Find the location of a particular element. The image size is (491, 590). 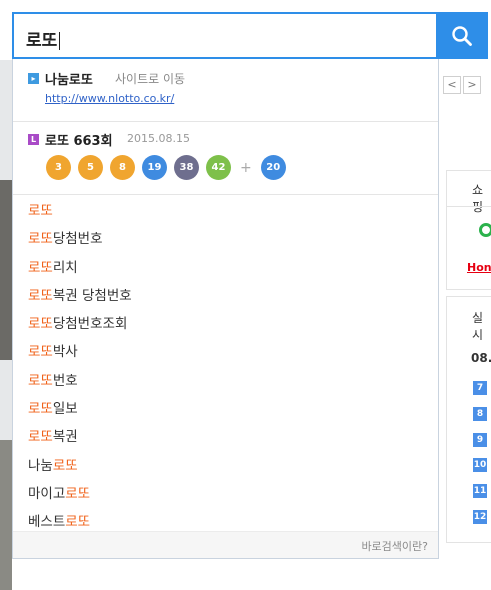

divider is located at coordinates (469, 206).